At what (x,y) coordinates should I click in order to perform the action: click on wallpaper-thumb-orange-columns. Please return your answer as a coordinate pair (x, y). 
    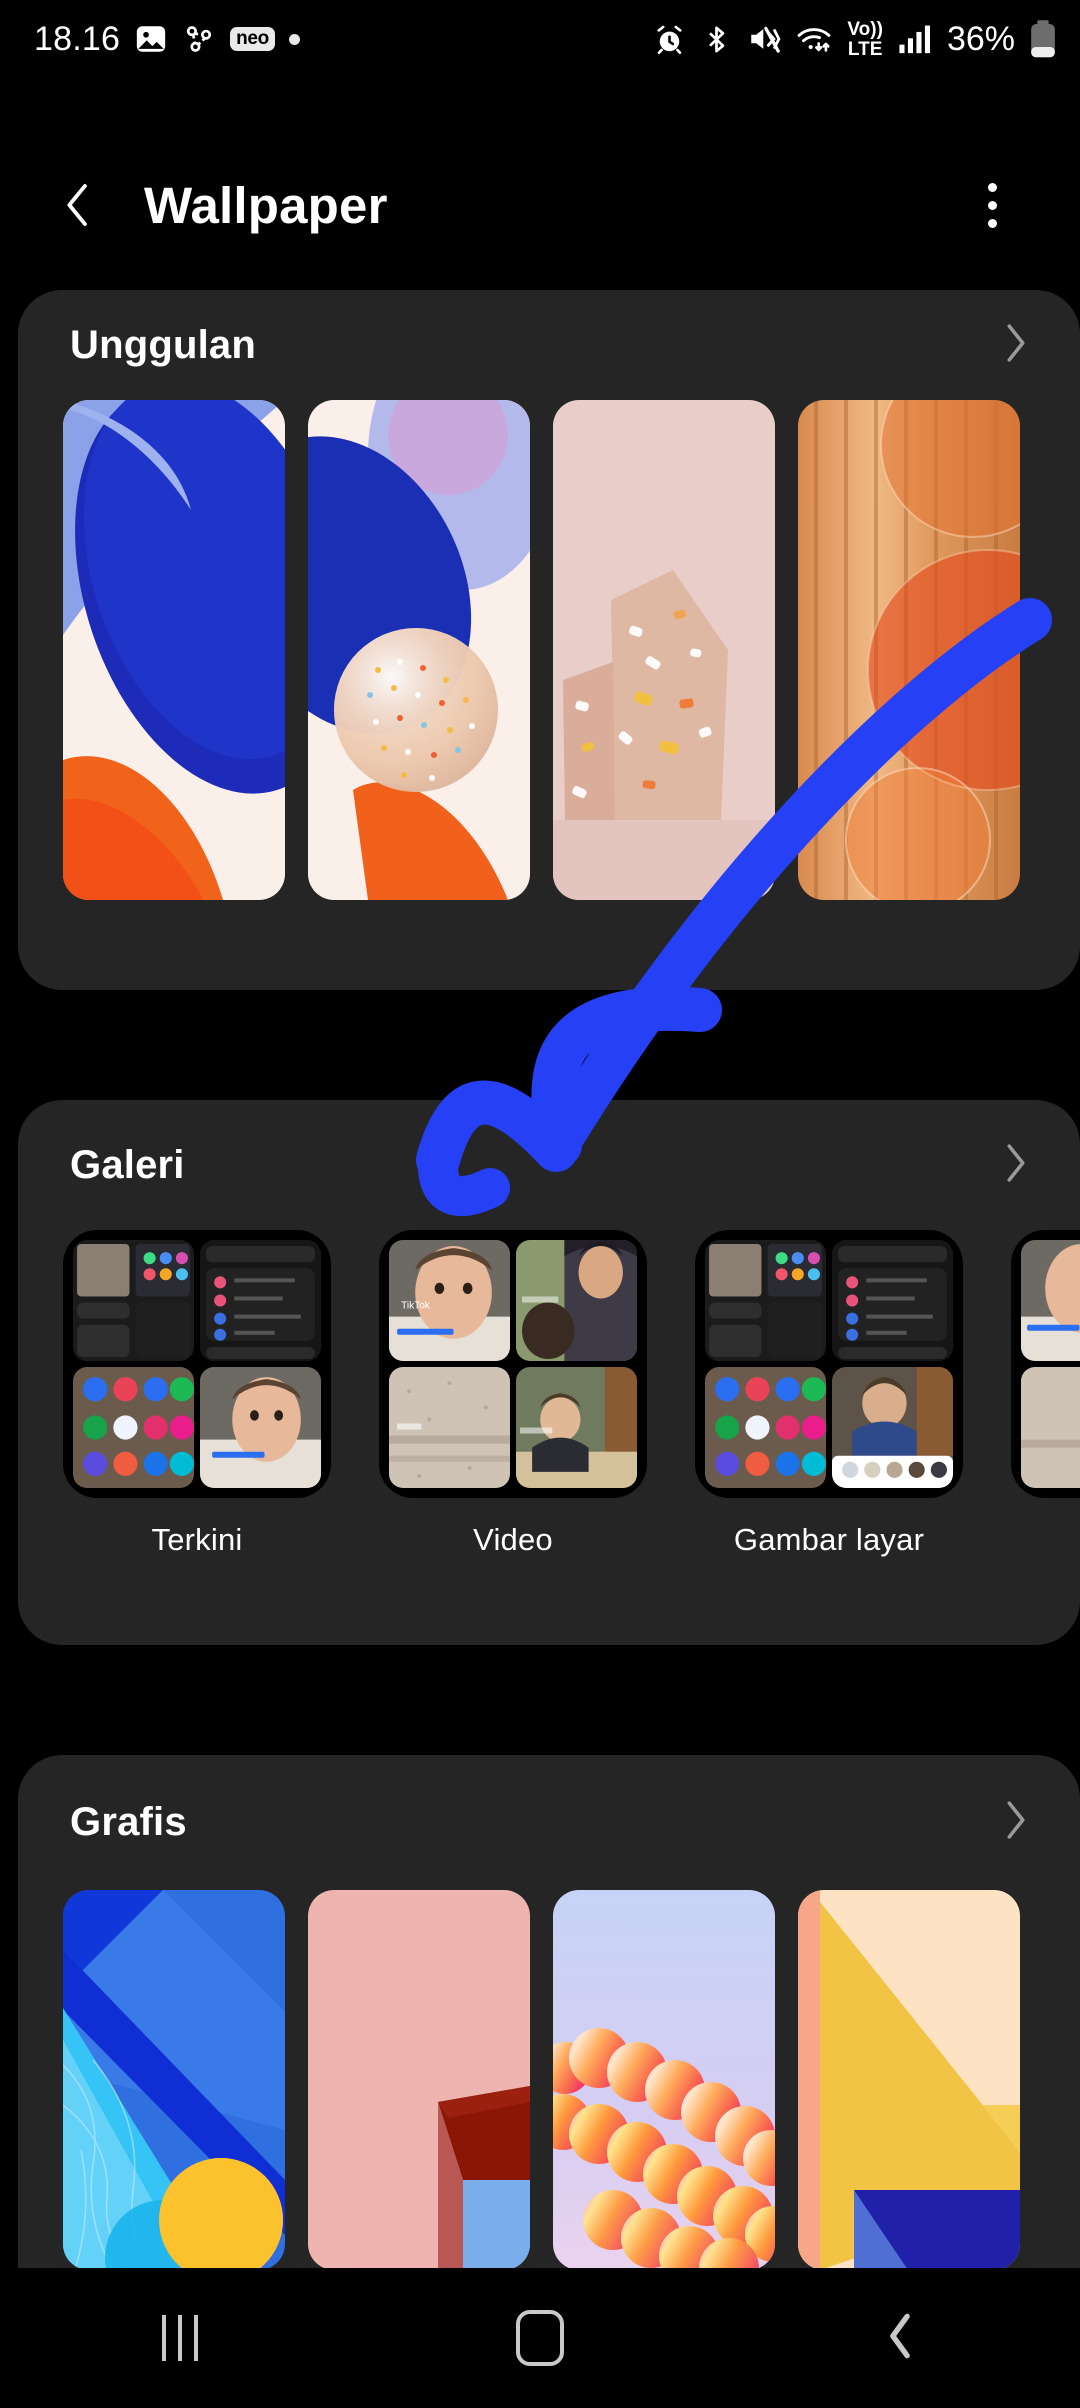
    Looking at the image, I should click on (909, 650).